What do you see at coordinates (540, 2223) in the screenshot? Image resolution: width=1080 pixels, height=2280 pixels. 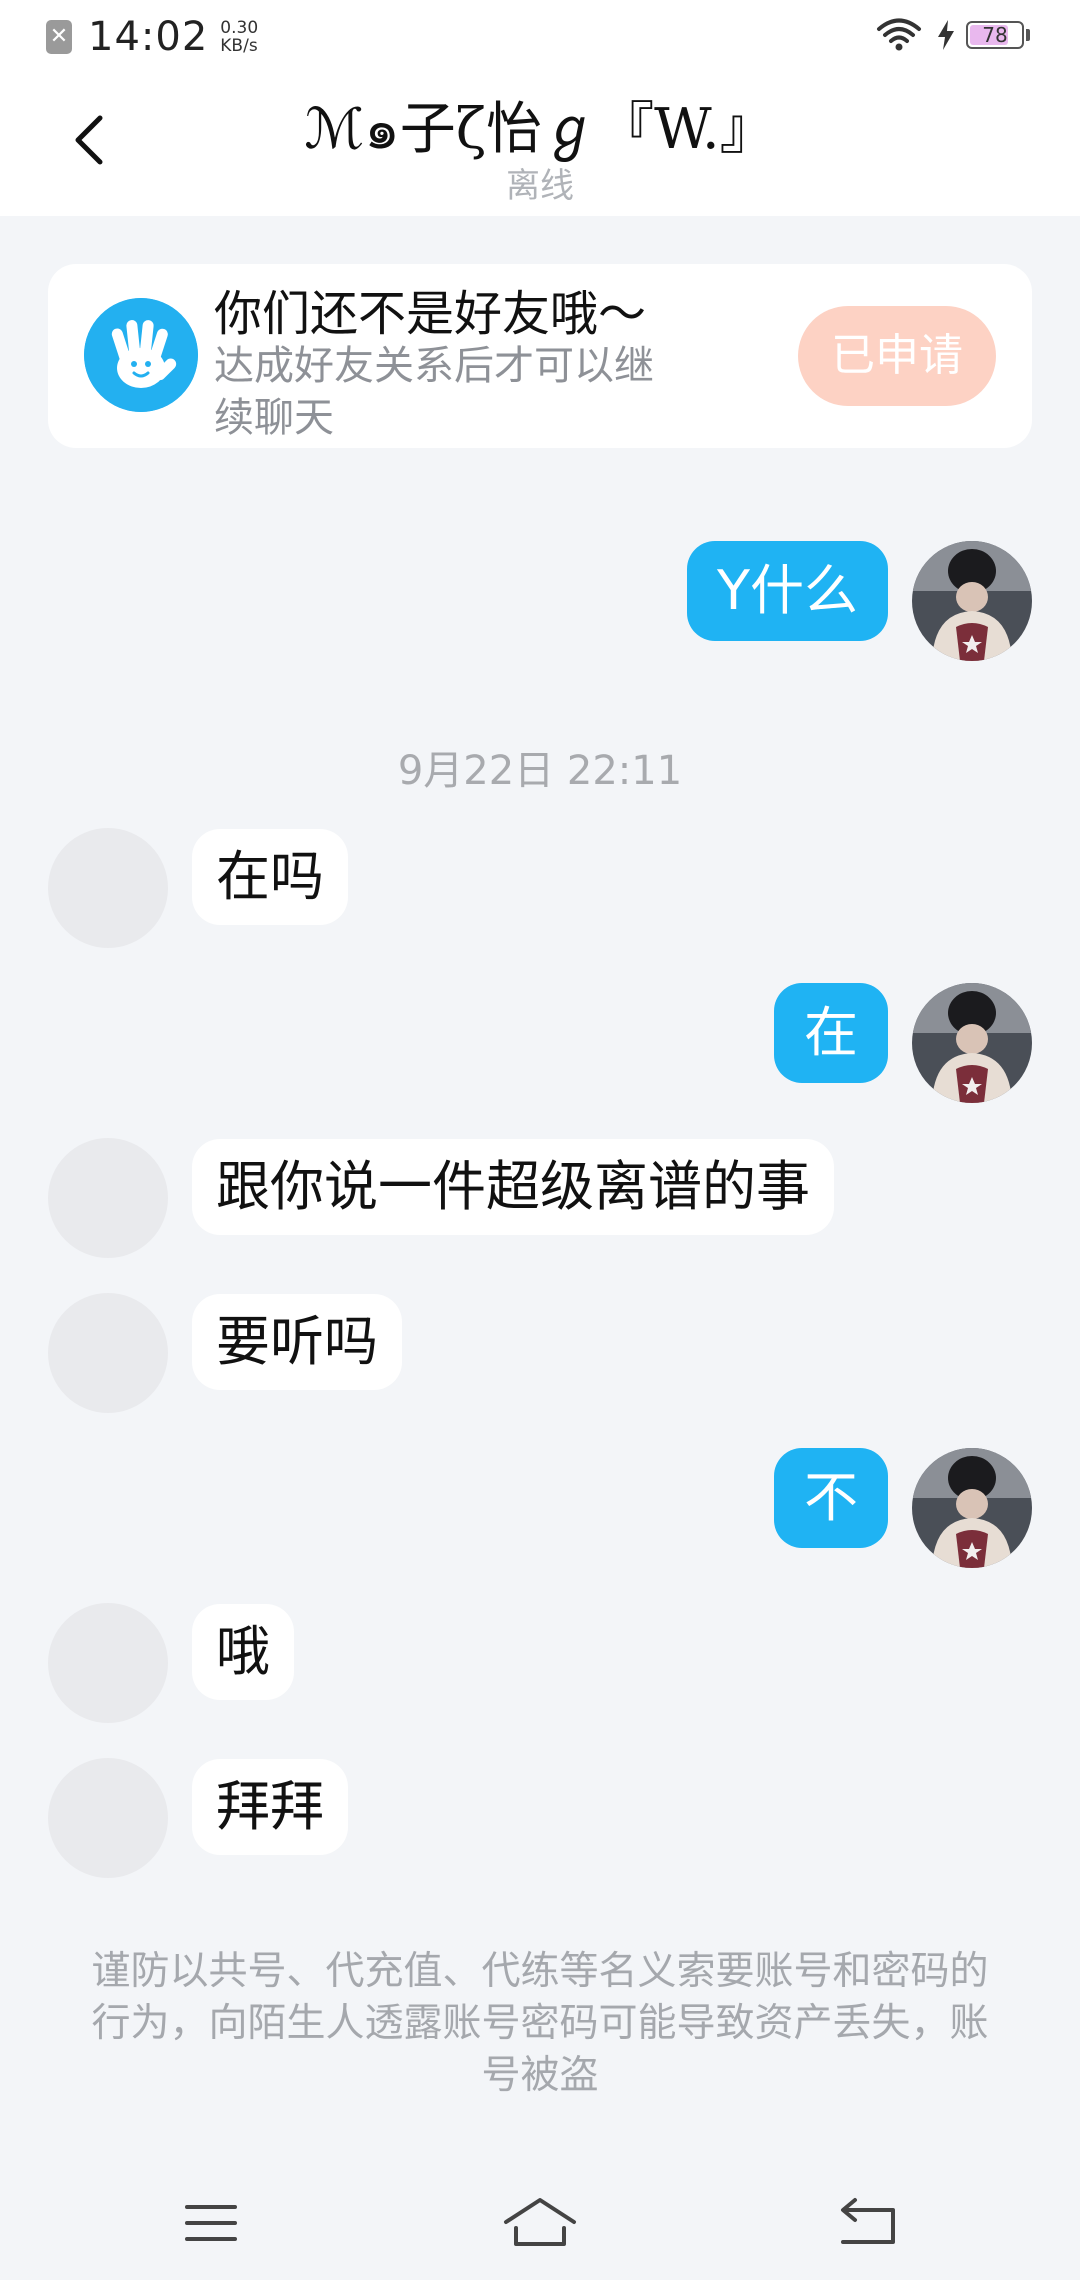 I see `home-icon` at bounding box center [540, 2223].